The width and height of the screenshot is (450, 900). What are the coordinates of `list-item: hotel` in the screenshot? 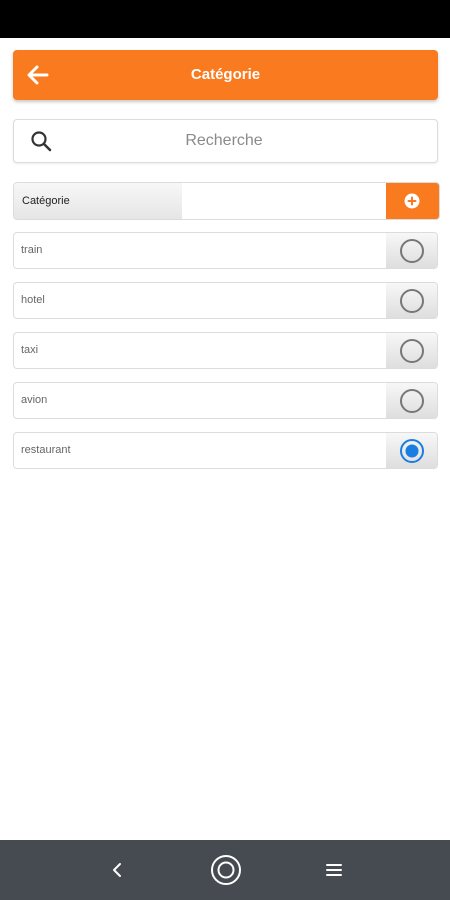 It's located at (225, 300).